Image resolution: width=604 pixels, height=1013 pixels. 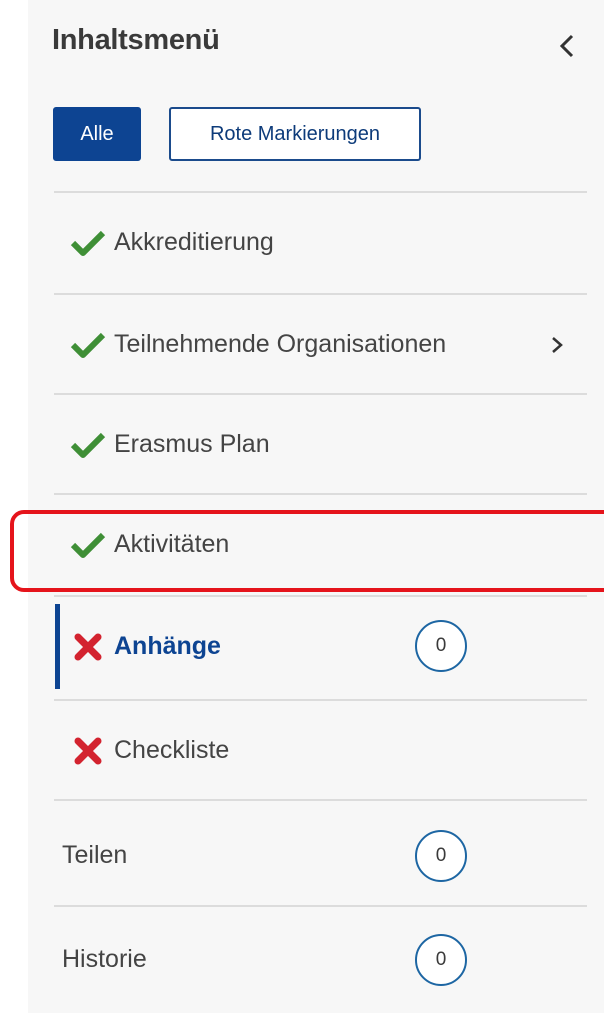 I want to click on menu-item-anhaenge: Anhänge, so click(x=320, y=646).